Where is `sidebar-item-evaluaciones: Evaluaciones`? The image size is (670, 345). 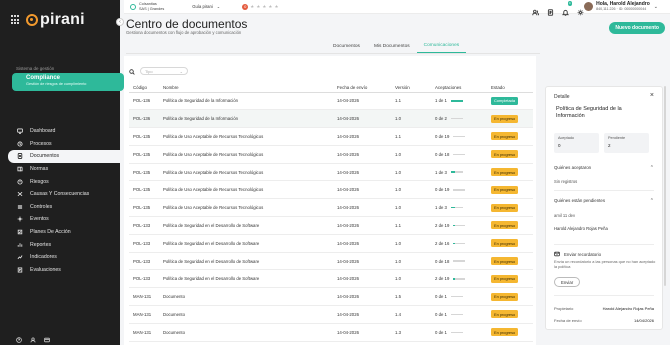
sidebar-item-evaluaciones: Evaluaciones is located at coordinates (60, 270).